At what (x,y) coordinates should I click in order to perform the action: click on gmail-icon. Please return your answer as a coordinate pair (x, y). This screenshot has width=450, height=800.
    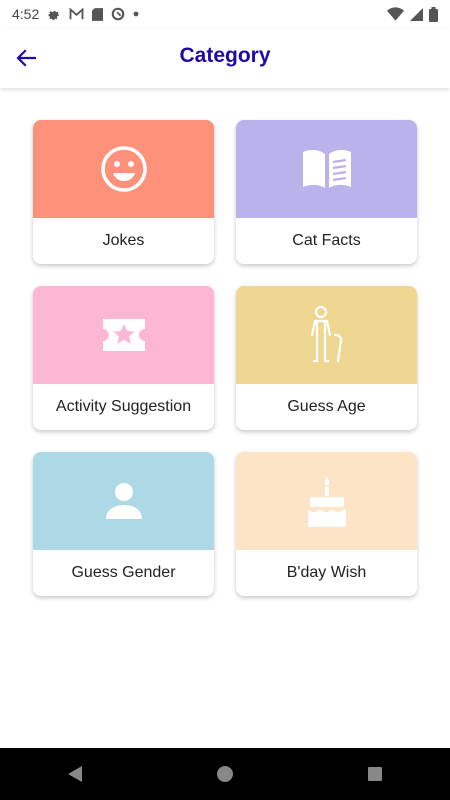
    Looking at the image, I should click on (76, 14).